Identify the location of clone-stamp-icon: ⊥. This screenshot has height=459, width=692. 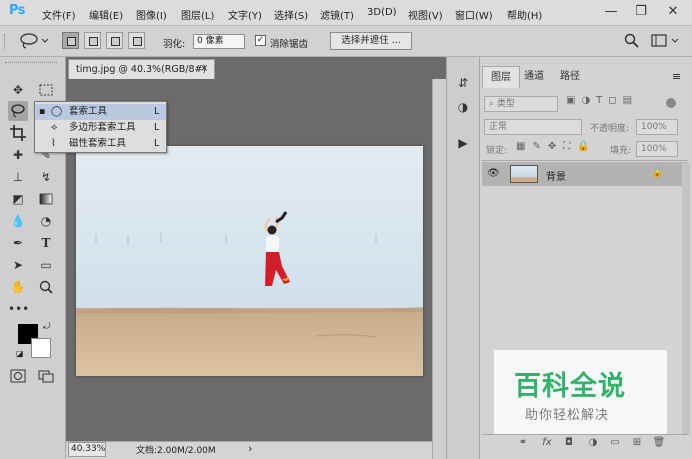
(18, 177).